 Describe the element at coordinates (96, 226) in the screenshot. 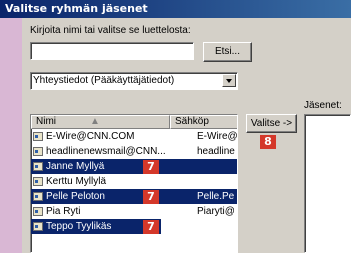

I see `list-item: Teppo Tyylikäs` at that location.